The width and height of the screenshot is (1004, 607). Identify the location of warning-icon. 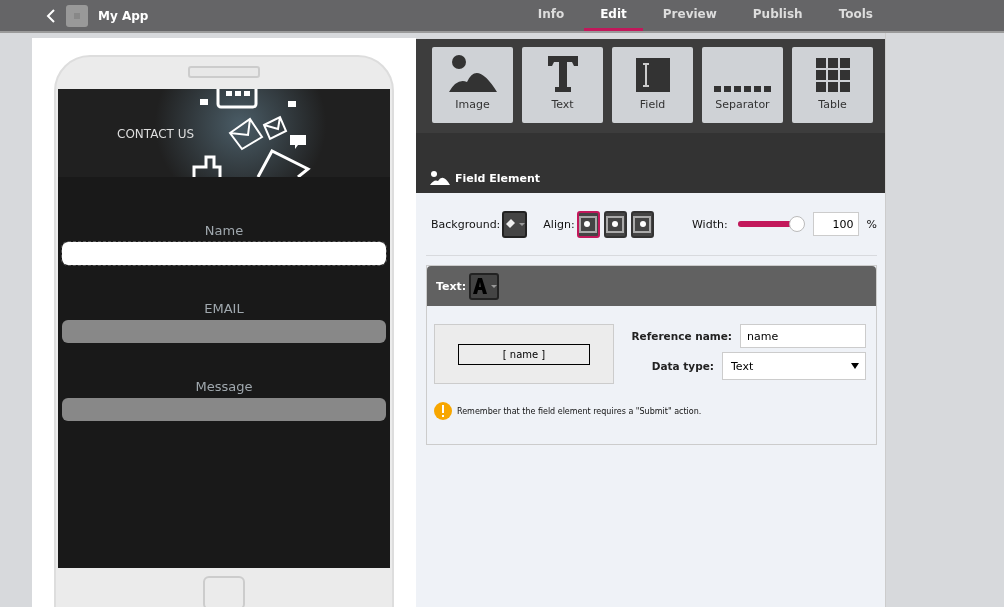
(443, 411).